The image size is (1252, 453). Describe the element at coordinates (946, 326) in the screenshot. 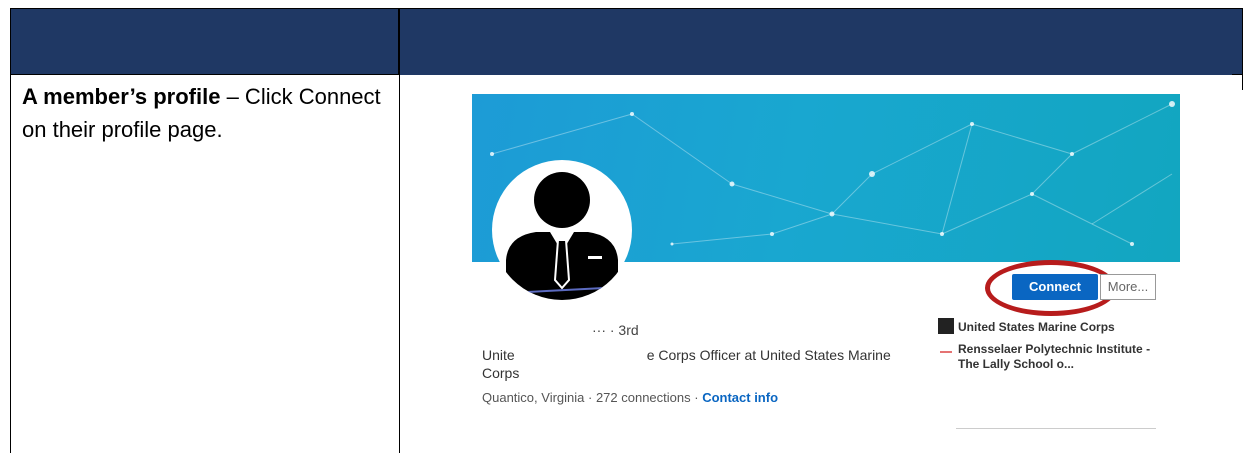

I see `marine-corps-logo` at that location.